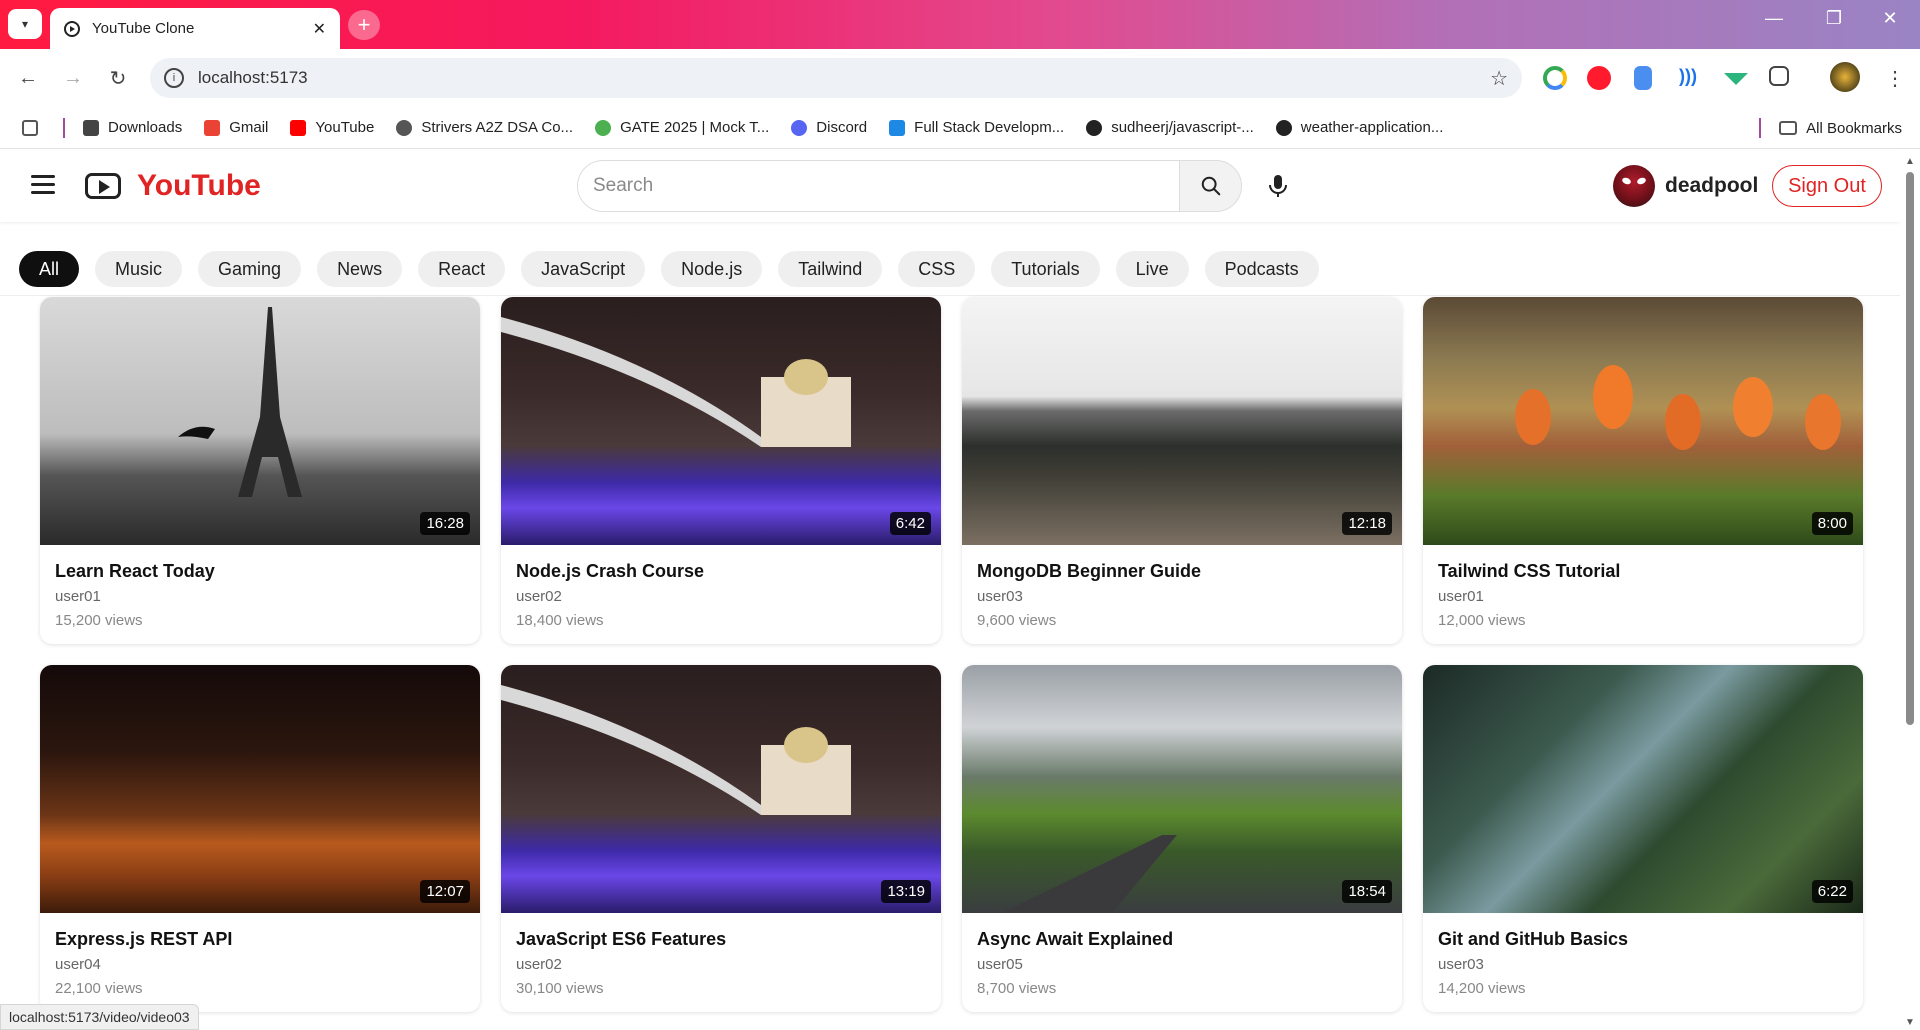 This screenshot has width=1920, height=1030. Describe the element at coordinates (1774, 18) in the screenshot. I see `minimize-icon: —` at that location.